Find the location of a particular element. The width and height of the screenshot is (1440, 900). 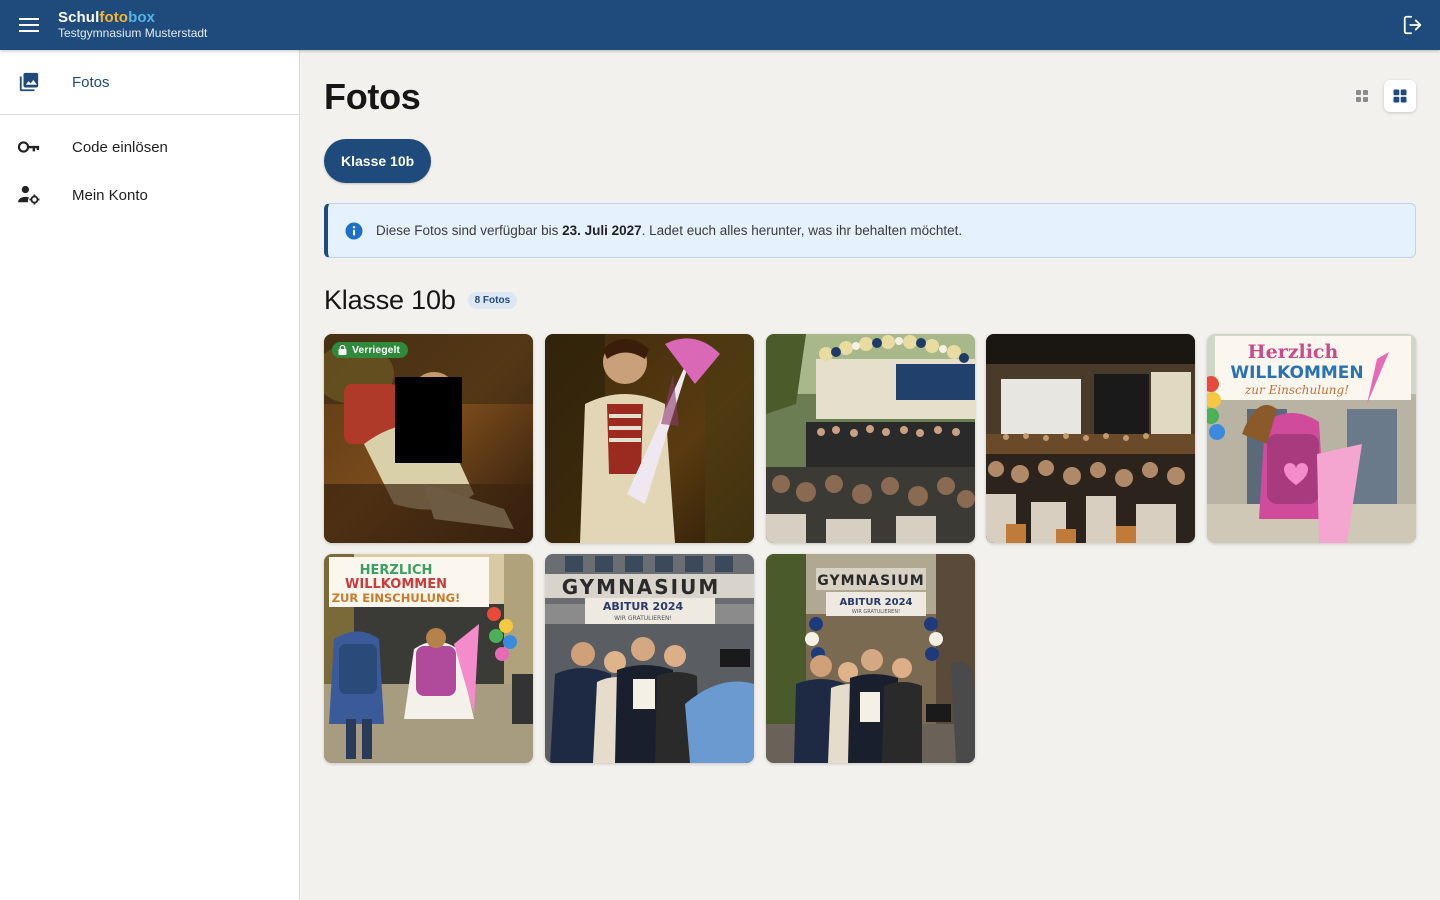

school-name: Testgymnasium Musterstadt is located at coordinates (133, 33).